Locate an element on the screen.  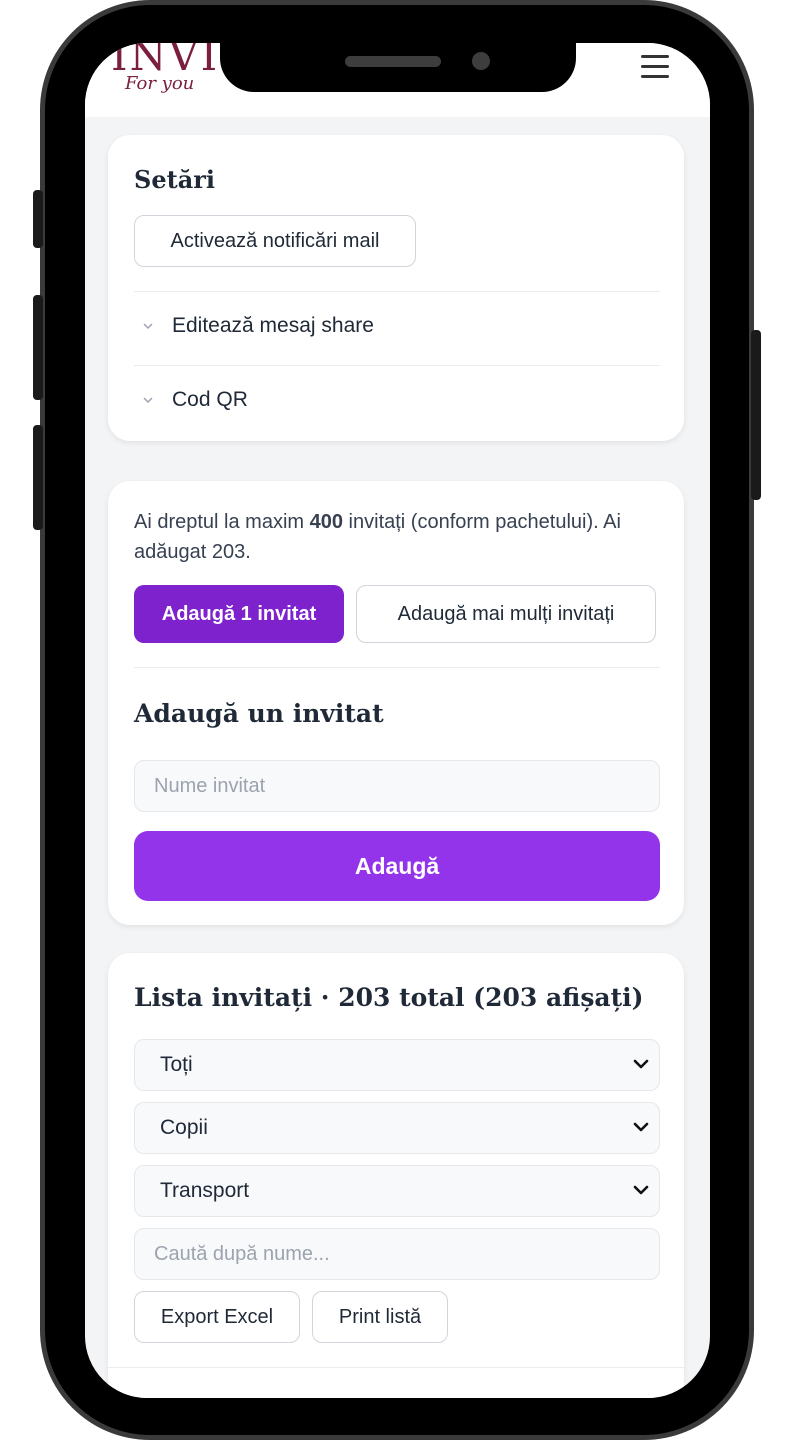
accordion-label: Editează mesaj share is located at coordinates (273, 325).